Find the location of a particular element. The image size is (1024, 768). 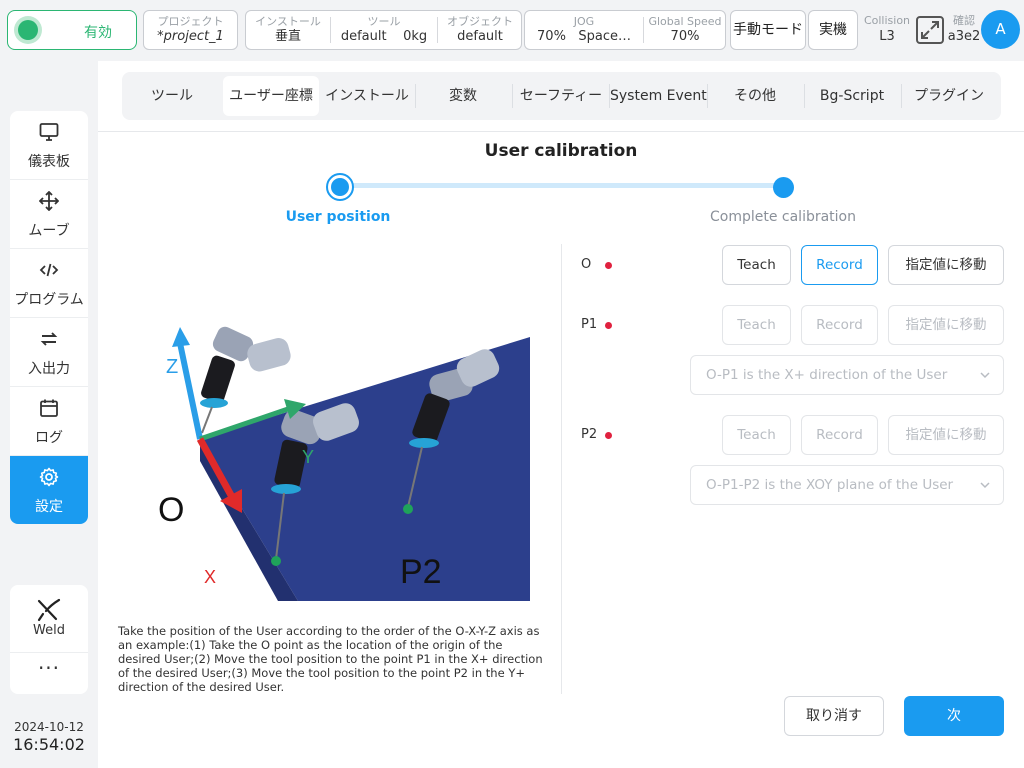

weld-button: Weld is located at coordinates (49, 619).